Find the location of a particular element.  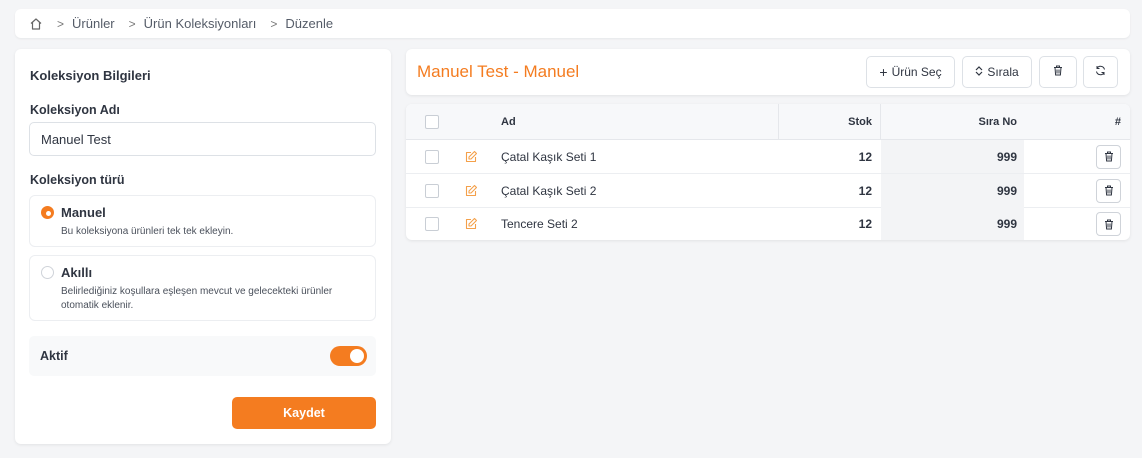

refresh-button is located at coordinates (1100, 72).